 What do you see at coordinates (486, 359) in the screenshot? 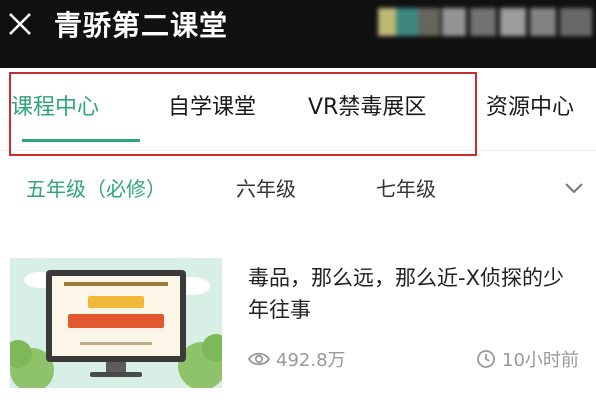
I see `clock-icon` at bounding box center [486, 359].